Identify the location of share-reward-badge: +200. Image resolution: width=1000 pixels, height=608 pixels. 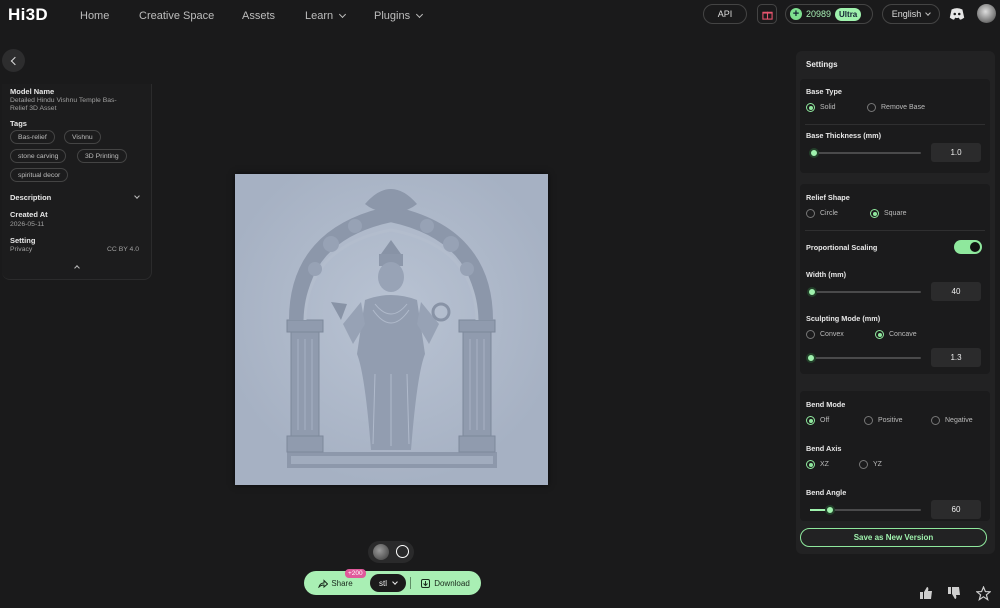
(355, 573).